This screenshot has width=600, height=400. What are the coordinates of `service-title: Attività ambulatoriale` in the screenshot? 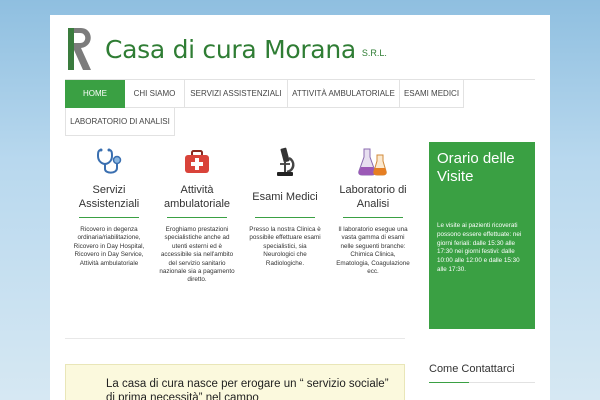 It's located at (197, 197).